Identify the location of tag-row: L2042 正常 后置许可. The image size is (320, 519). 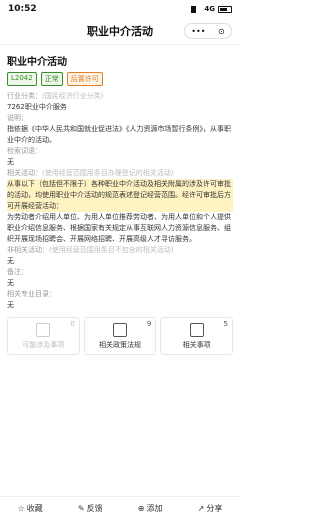
(120, 79).